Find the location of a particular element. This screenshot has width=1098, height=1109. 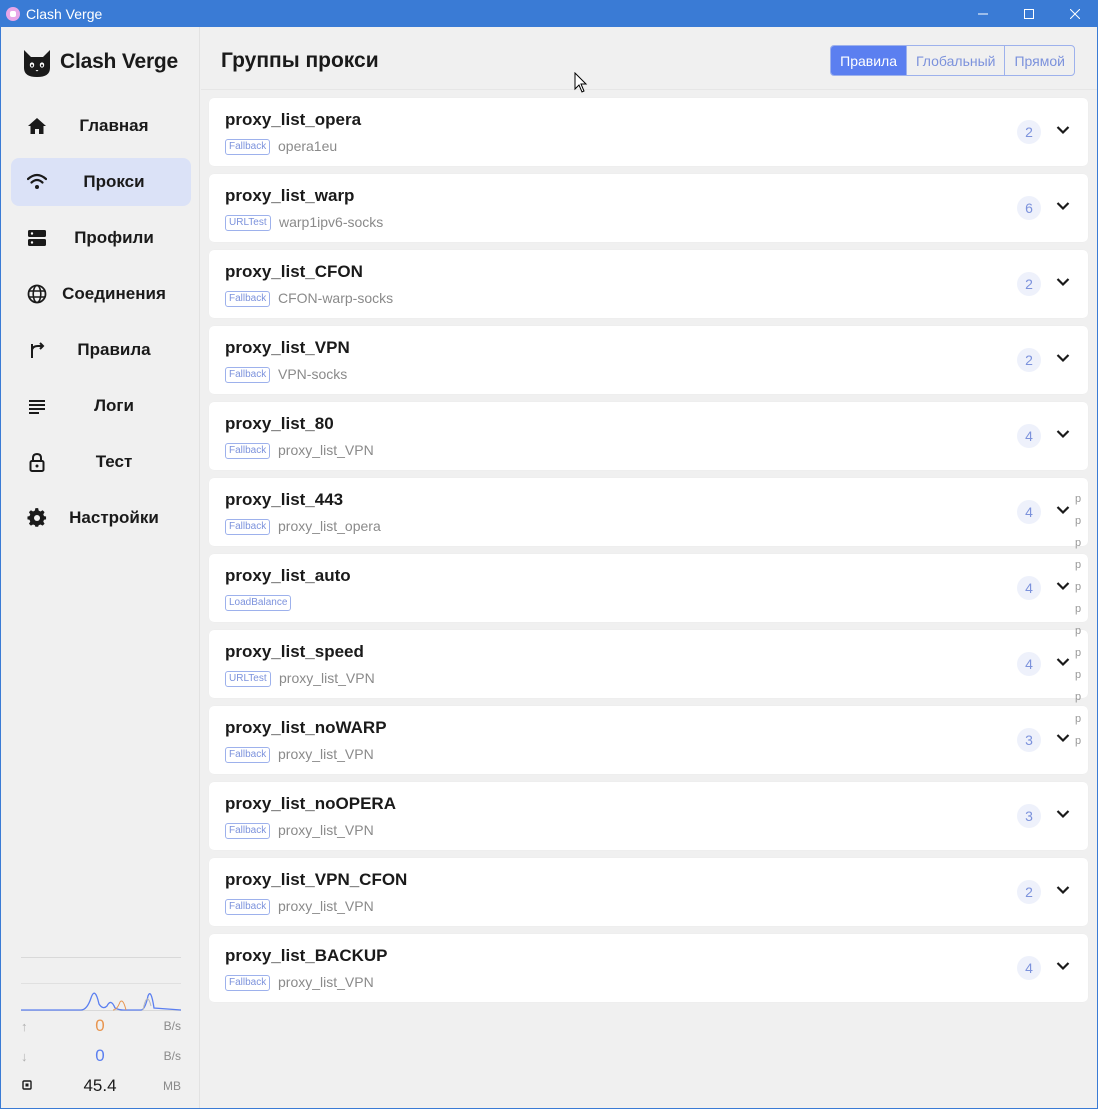

logo-text: Clash Verge is located at coordinates (119, 61).